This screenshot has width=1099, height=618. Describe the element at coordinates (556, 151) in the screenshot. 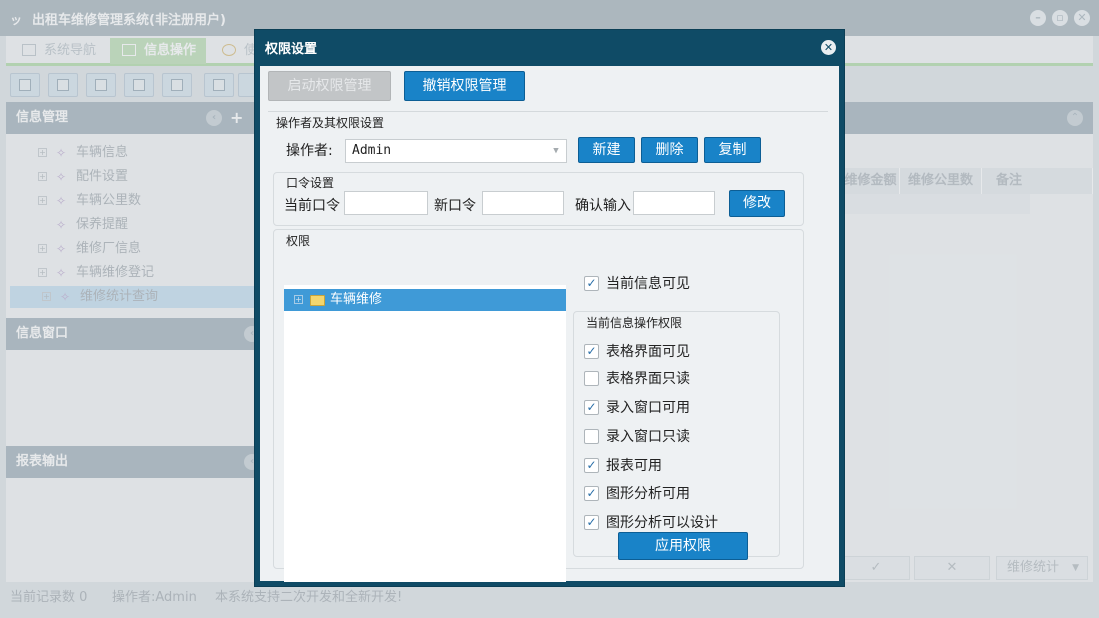

I see `chevron-down-icon: ▼` at that location.